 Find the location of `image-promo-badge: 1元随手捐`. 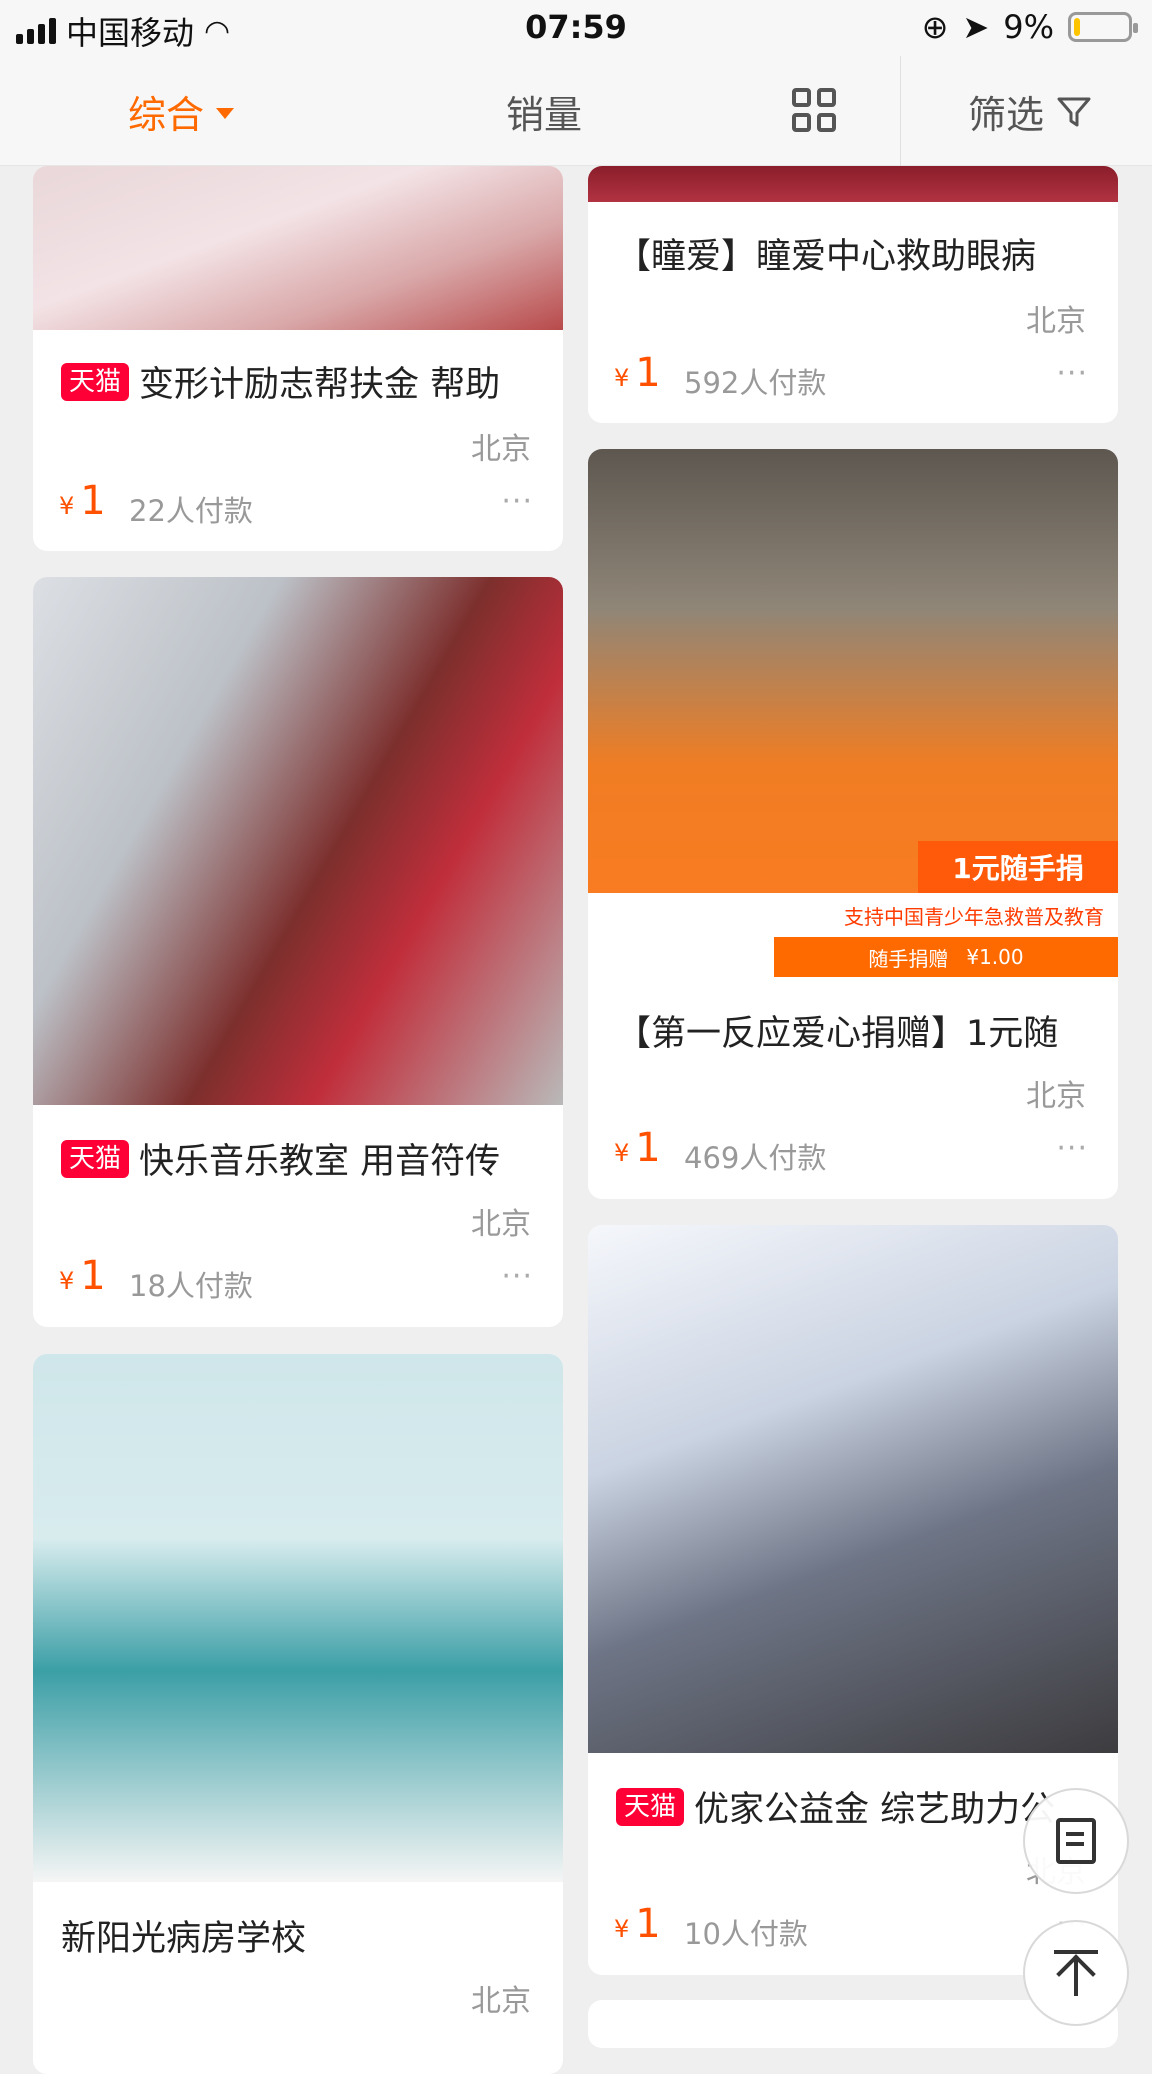

image-promo-badge: 1元随手捐 is located at coordinates (1018, 867).